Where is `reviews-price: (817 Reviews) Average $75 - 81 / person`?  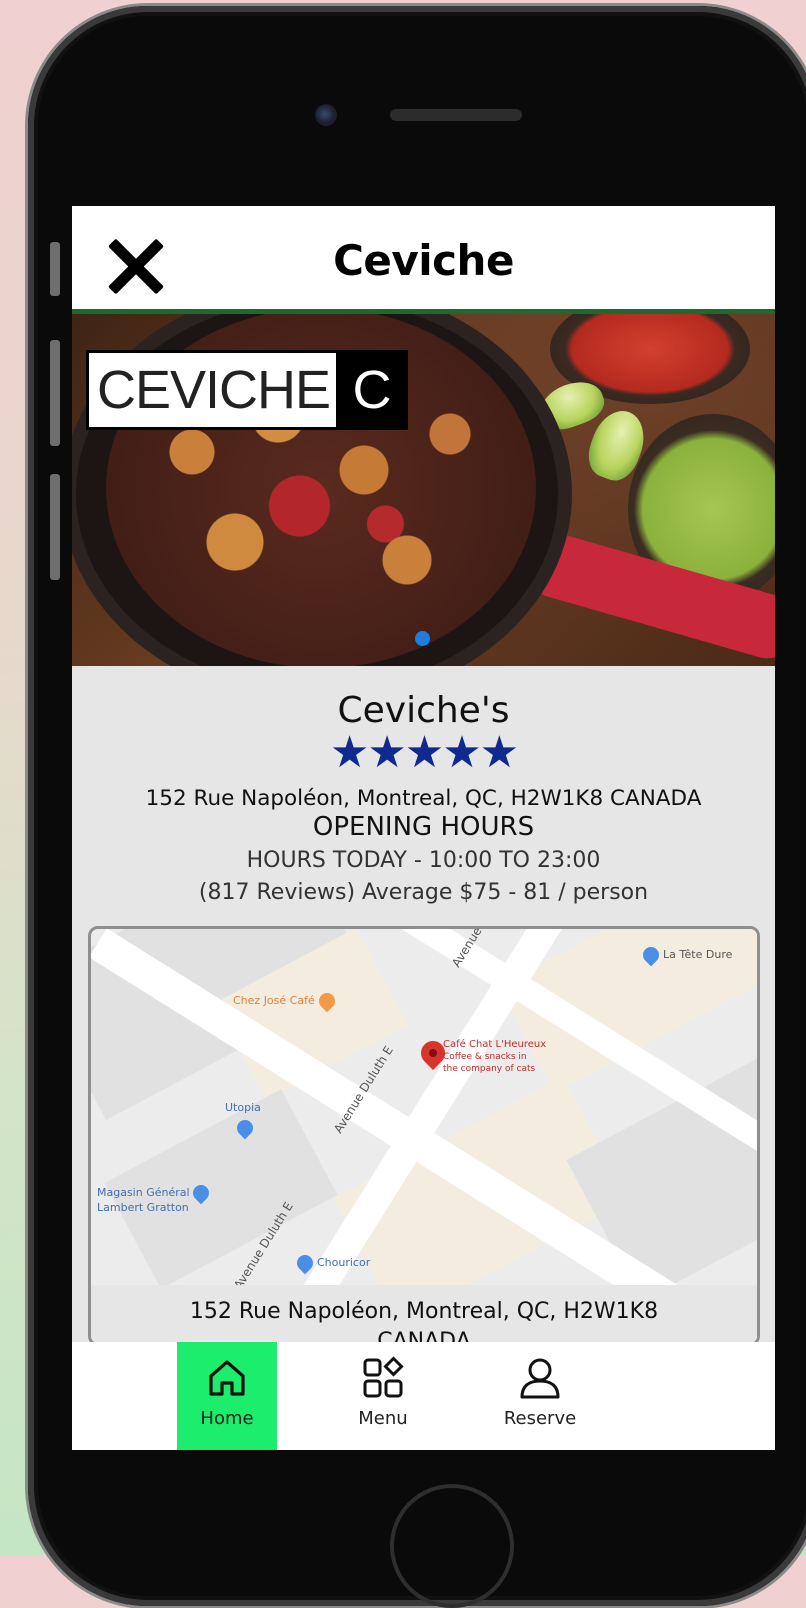 reviews-price: (817 Reviews) Average $75 - 81 / person is located at coordinates (423, 892).